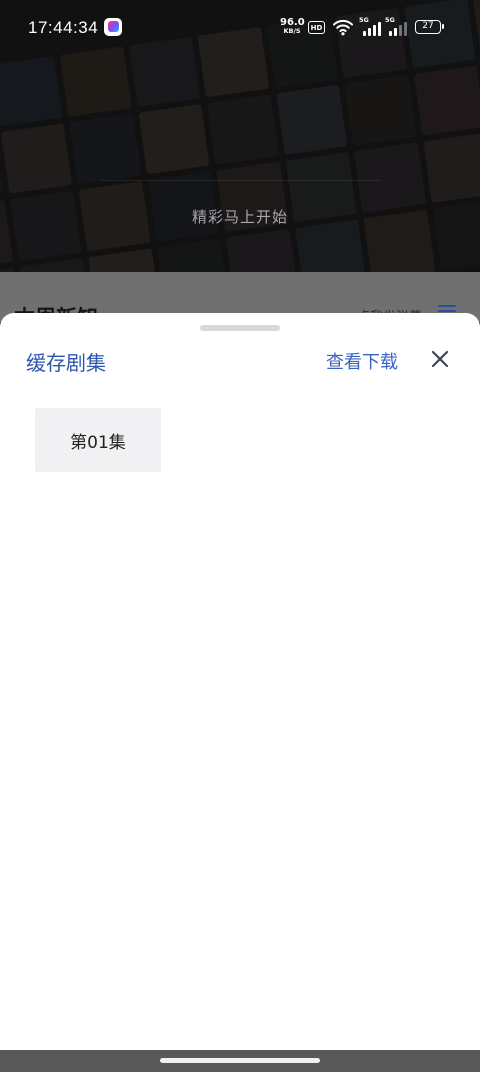  I want to click on episode-grid: 第01集, so click(98, 440).